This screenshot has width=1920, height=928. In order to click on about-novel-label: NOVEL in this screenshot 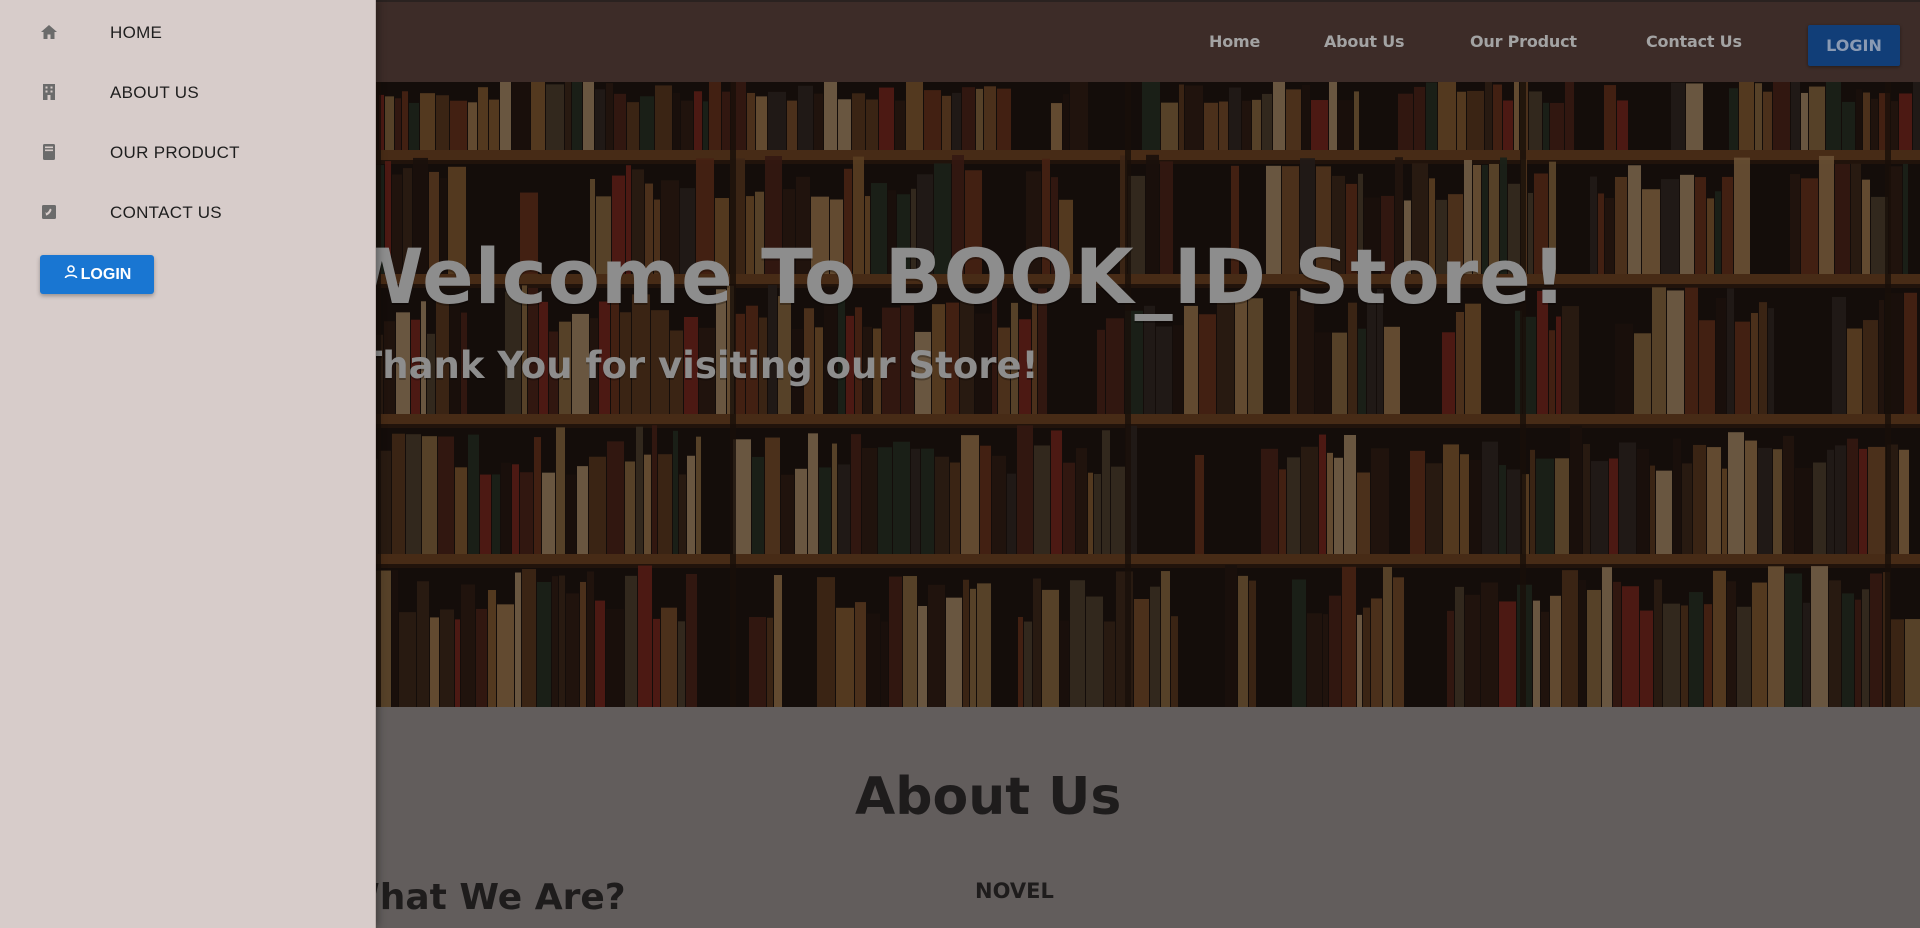, I will do `click(1014, 891)`.